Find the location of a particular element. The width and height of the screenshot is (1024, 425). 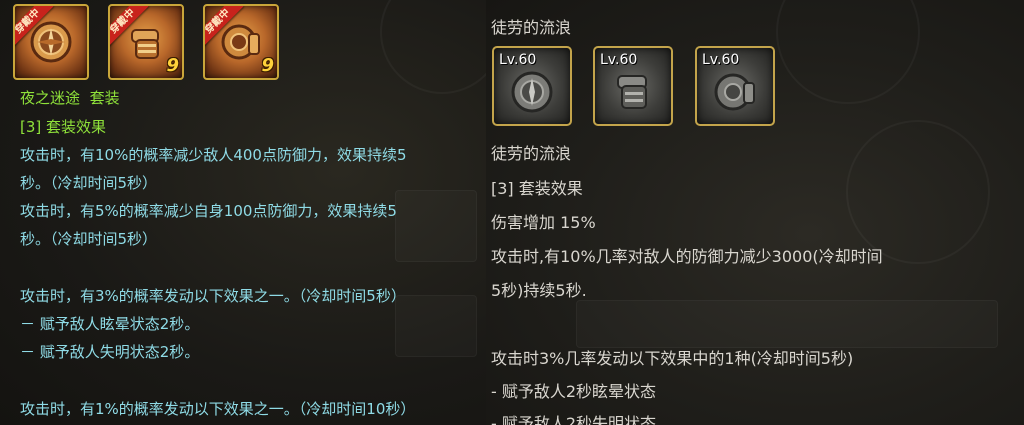

effect-line: － 赋予敌人失明状态2秒。 is located at coordinates (110, 352).